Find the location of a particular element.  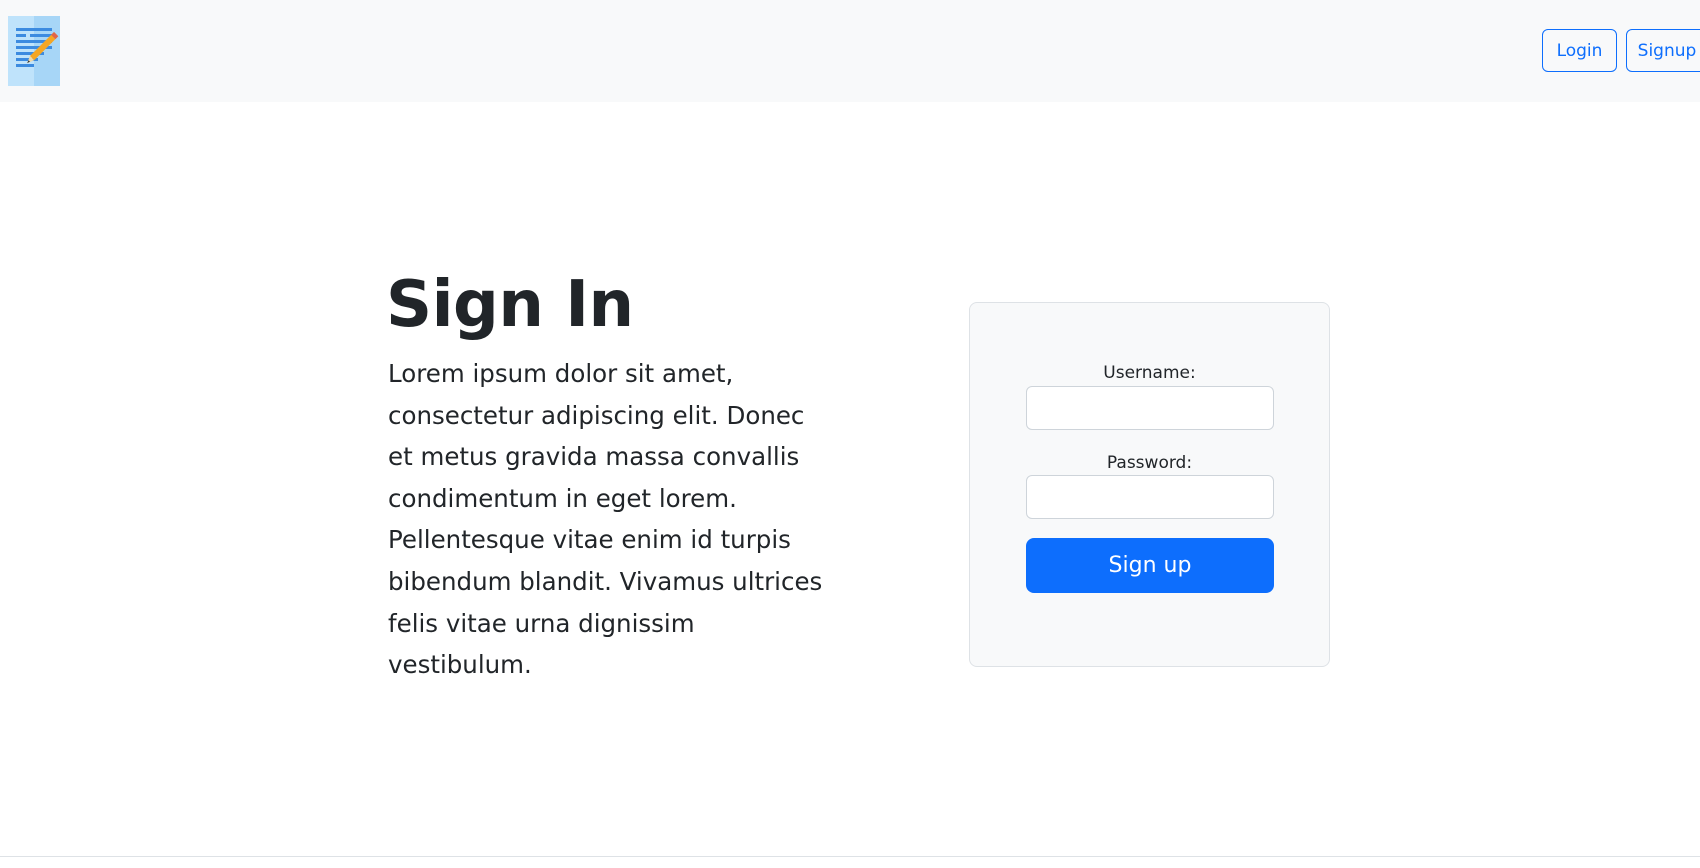

password-label: Password: is located at coordinates (1149, 463).